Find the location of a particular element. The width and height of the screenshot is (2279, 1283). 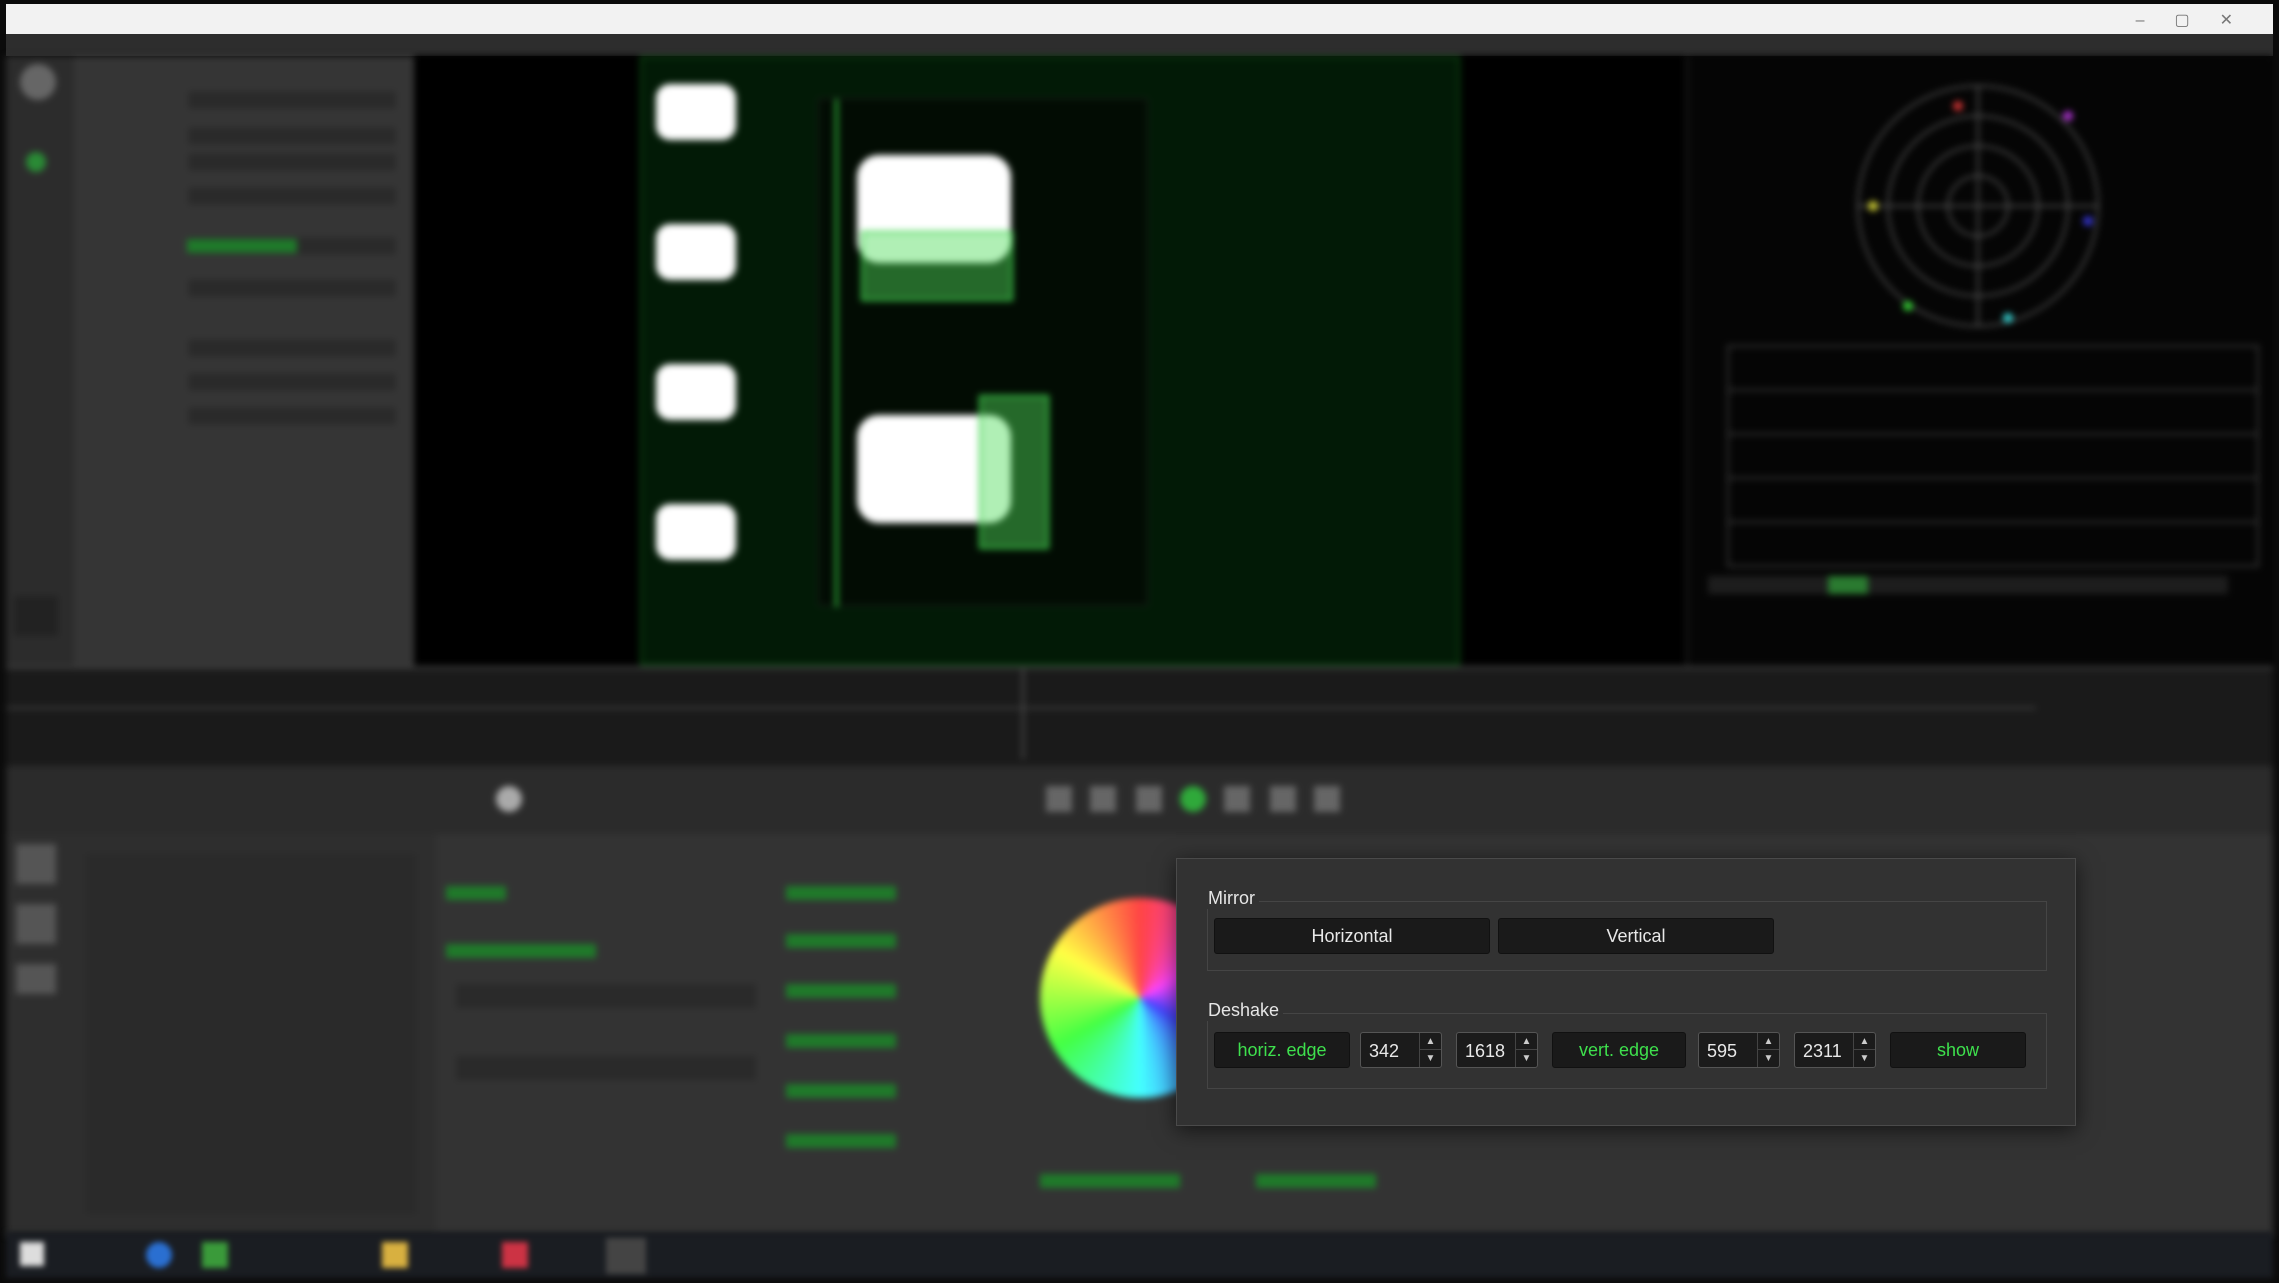

guide-line is located at coordinates (836, 353).